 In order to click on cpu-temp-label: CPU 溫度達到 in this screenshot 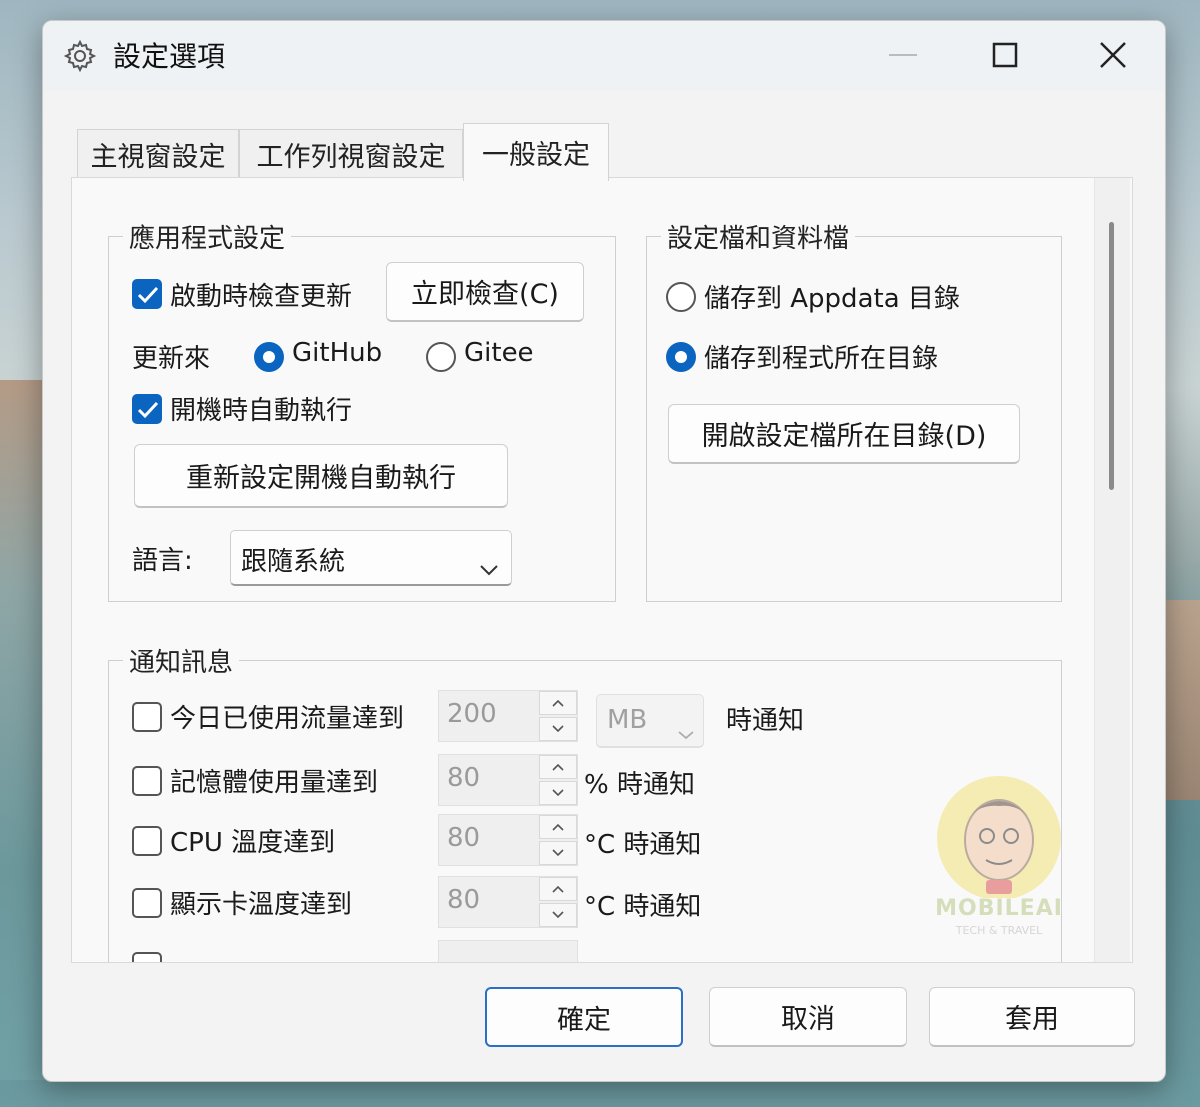, I will do `click(253, 843)`.